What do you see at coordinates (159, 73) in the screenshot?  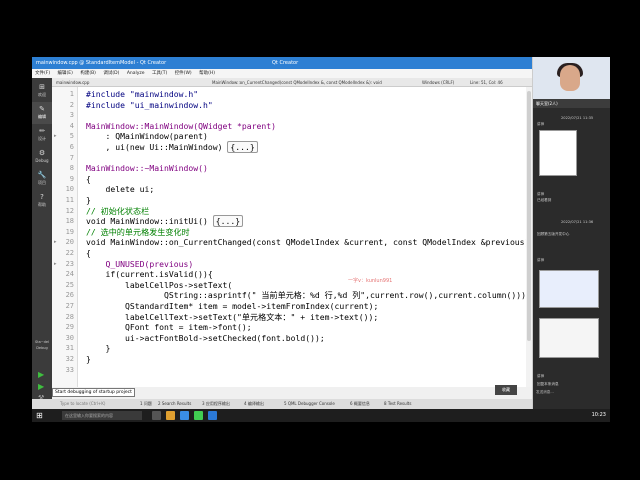 I see `menu-tools: 工具(T)` at bounding box center [159, 73].